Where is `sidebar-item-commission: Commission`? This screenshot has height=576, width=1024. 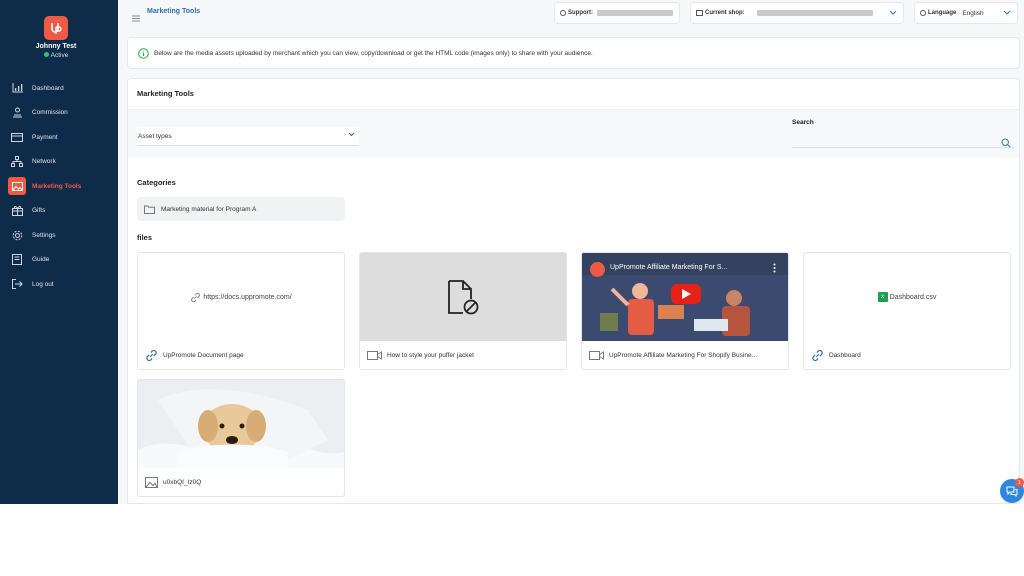 sidebar-item-commission: Commission is located at coordinates (59, 113).